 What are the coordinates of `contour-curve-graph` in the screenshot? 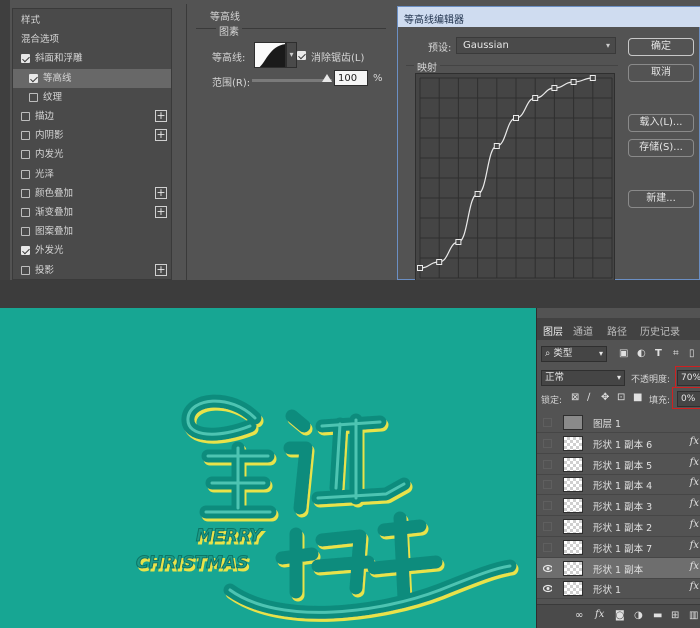 It's located at (515, 176).